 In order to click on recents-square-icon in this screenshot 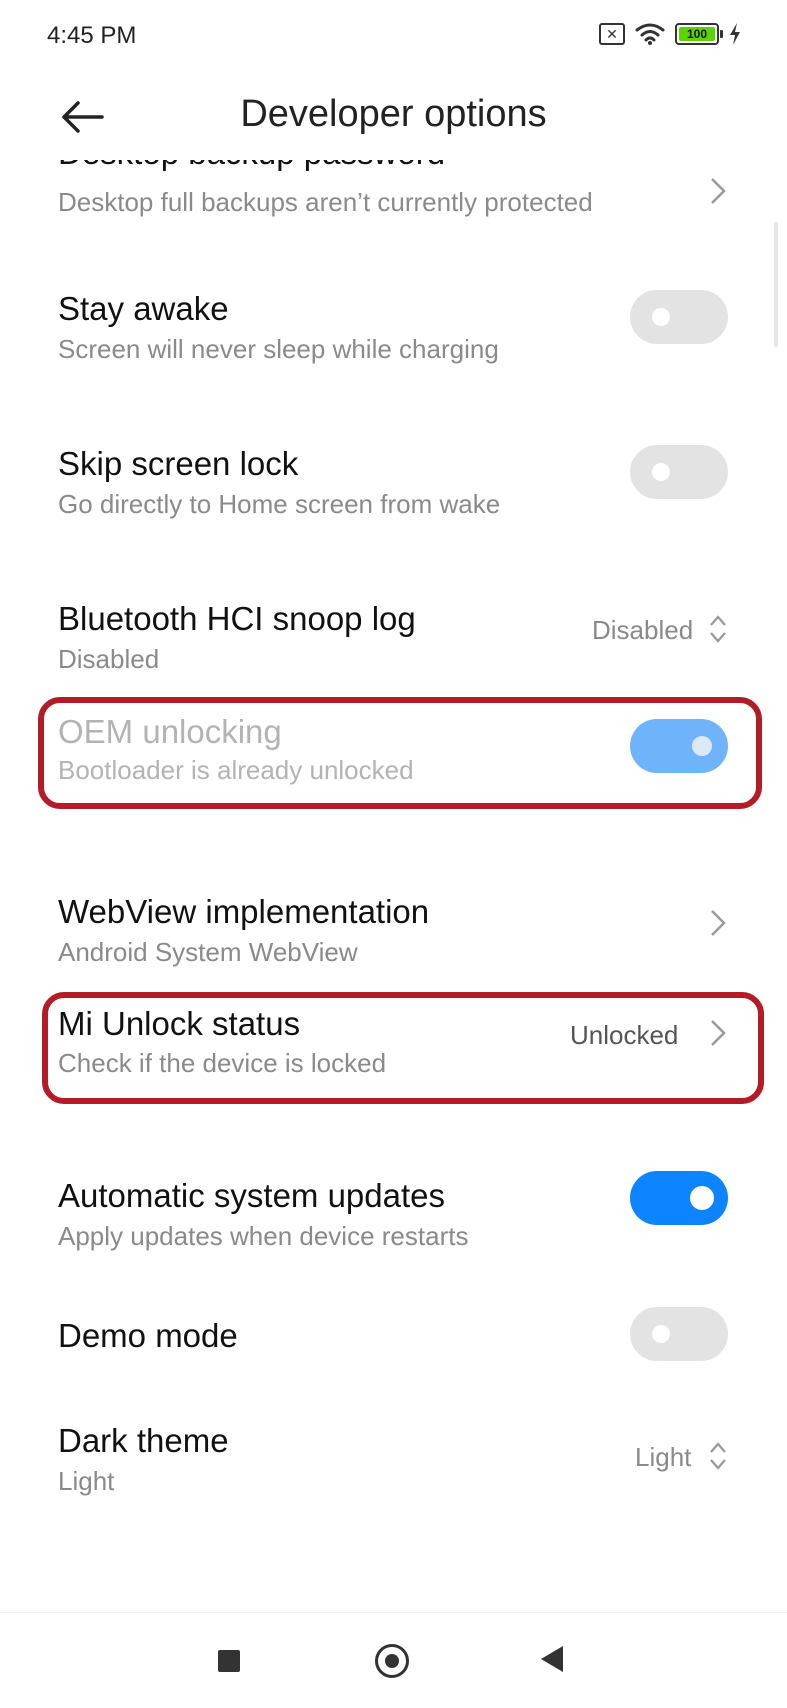, I will do `click(229, 1661)`.